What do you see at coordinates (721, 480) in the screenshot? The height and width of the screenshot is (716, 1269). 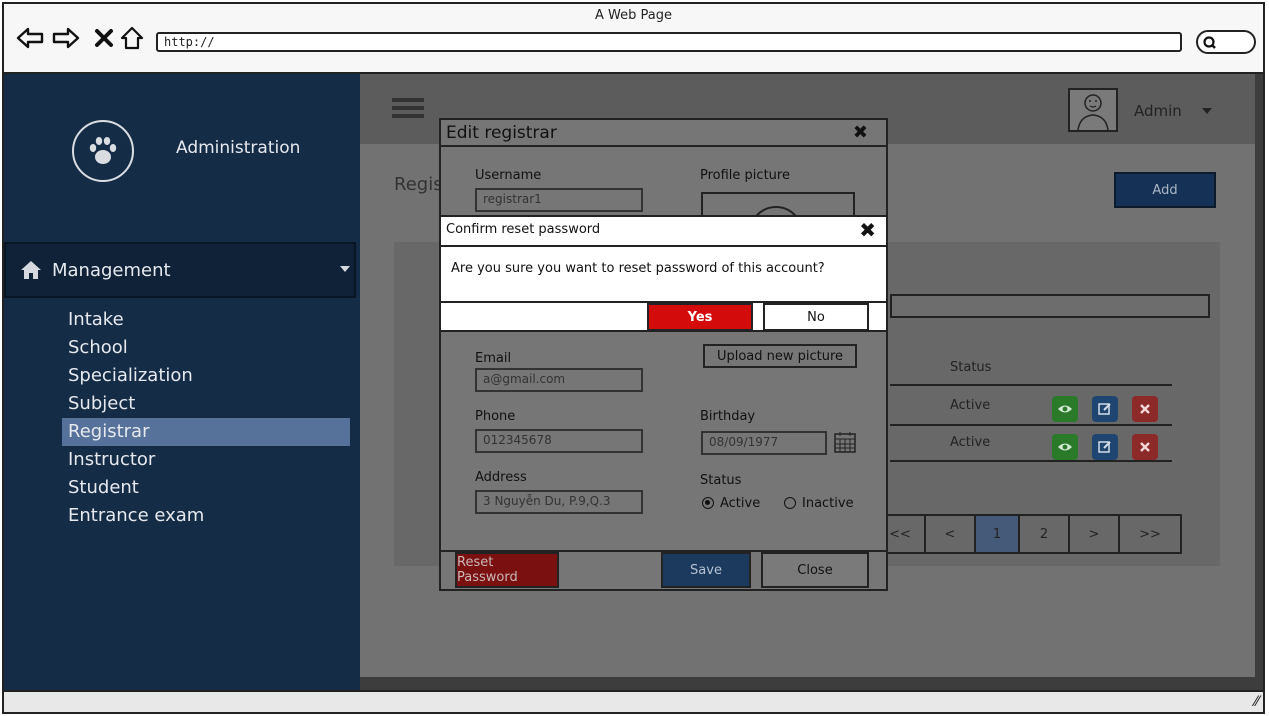 I see `status-label: Status` at bounding box center [721, 480].